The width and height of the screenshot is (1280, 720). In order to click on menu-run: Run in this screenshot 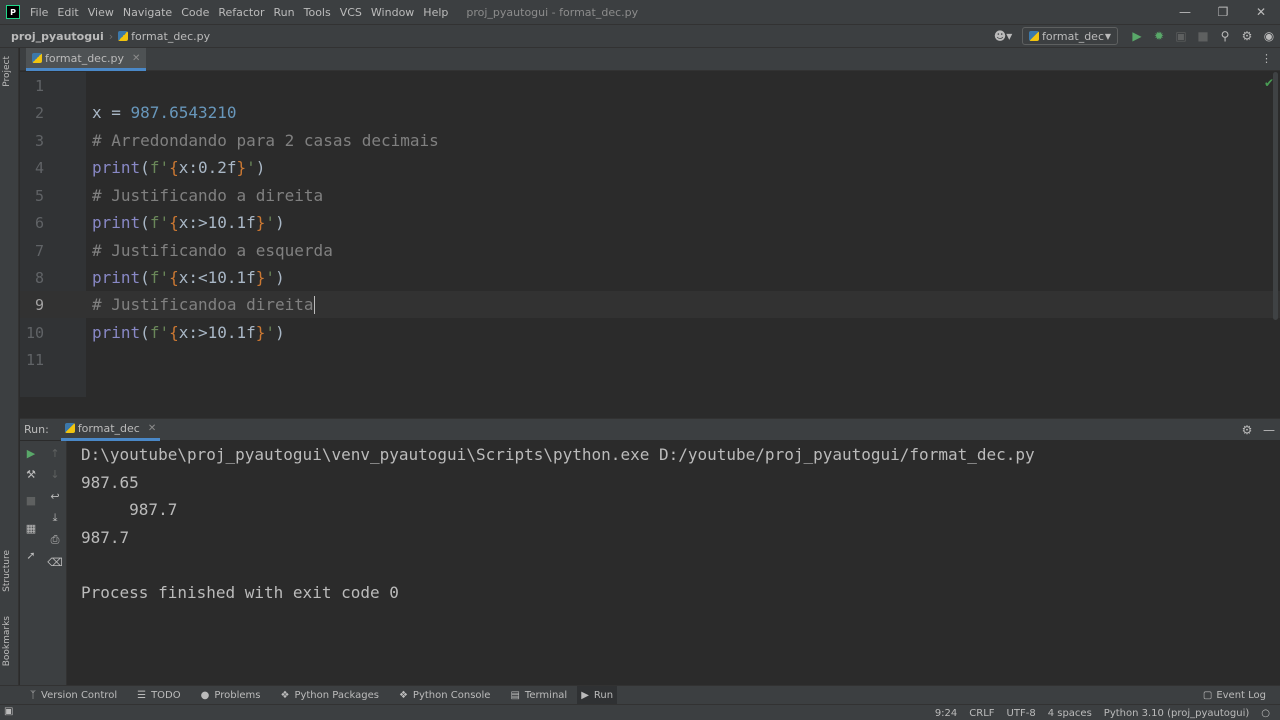, I will do `click(284, 12)`.